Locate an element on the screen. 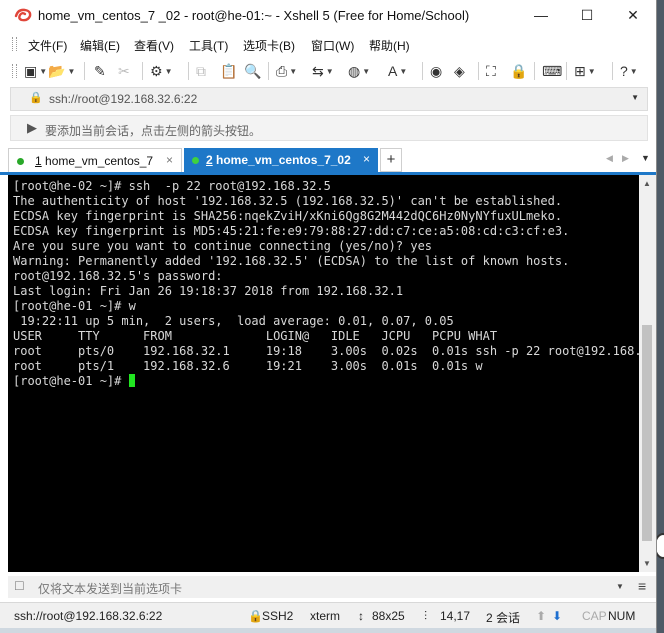 The height and width of the screenshot is (633, 664). compose-input: 仅将文本发送到当前选项卡 is located at coordinates (110, 588).